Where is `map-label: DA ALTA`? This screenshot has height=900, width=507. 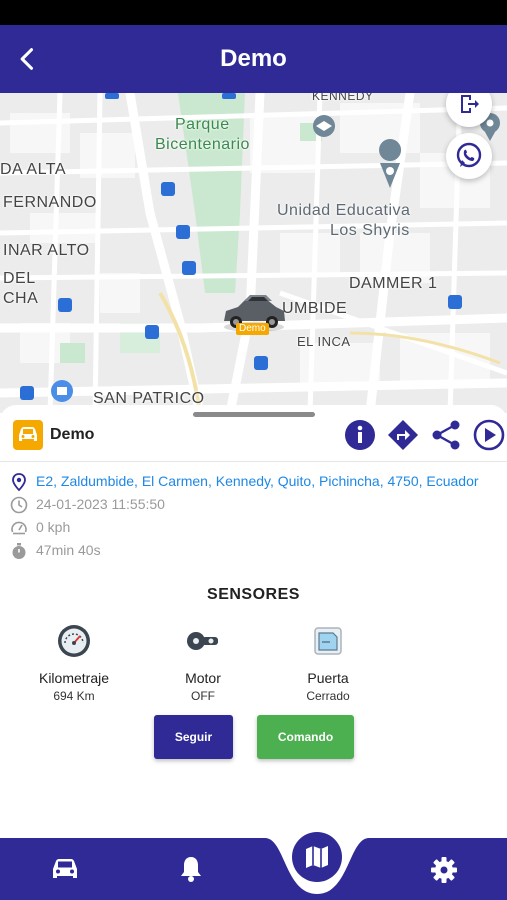 map-label: DA ALTA is located at coordinates (33, 169).